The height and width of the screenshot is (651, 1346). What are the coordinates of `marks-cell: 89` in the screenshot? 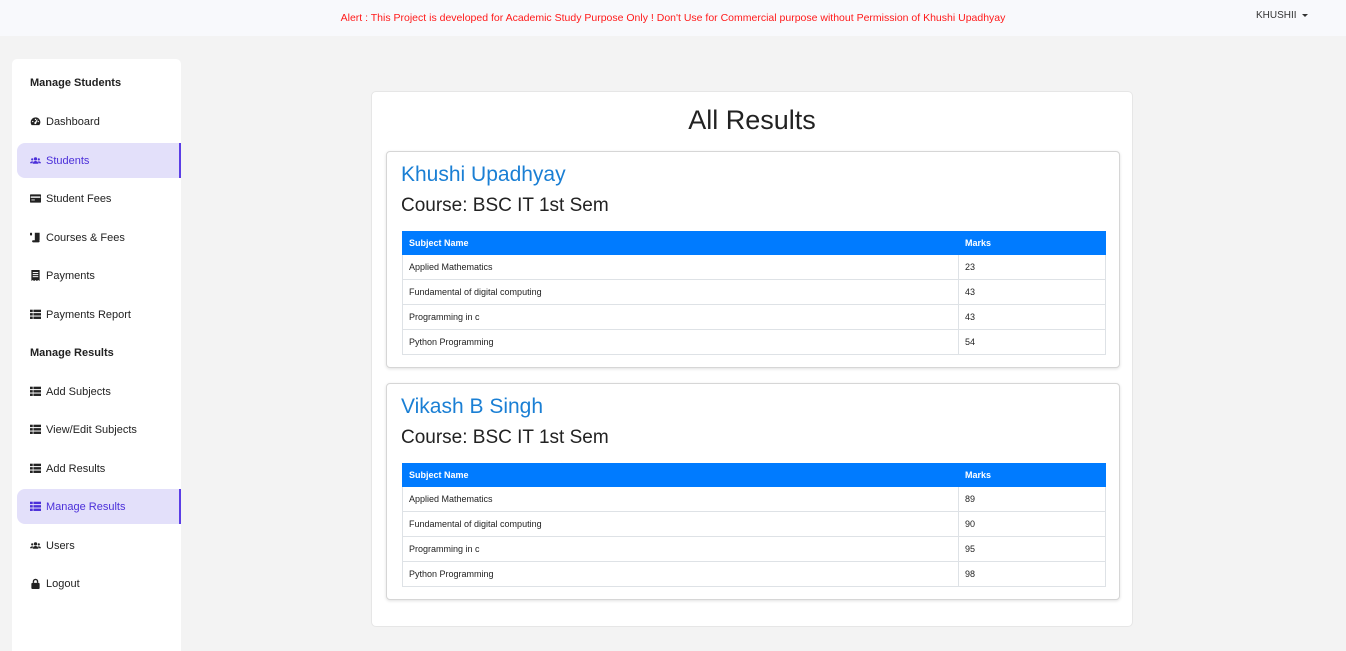 It's located at (1032, 499).